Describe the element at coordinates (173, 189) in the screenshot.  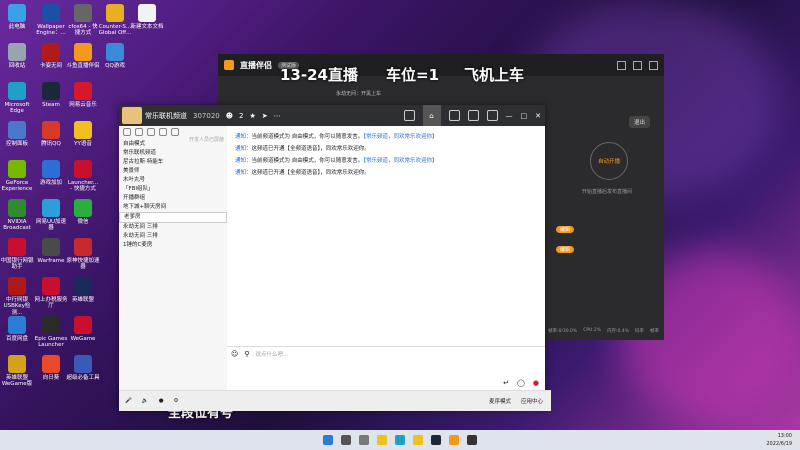
I see `channel-item: 「FBI组队」` at that location.